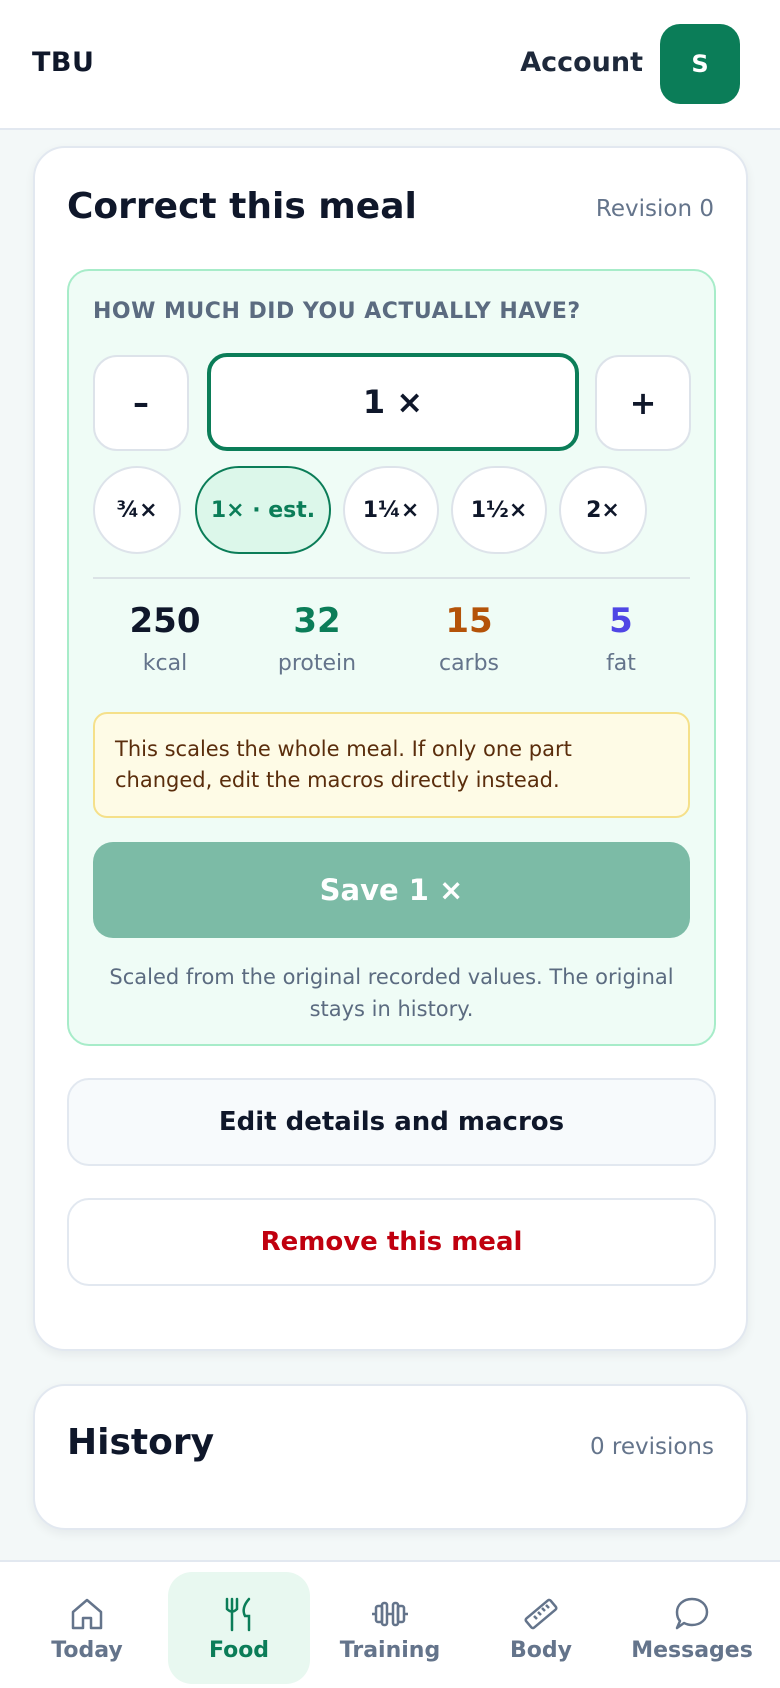 The height and width of the screenshot is (1688, 780). What do you see at coordinates (141, 403) in the screenshot?
I see `decrement-button: –` at bounding box center [141, 403].